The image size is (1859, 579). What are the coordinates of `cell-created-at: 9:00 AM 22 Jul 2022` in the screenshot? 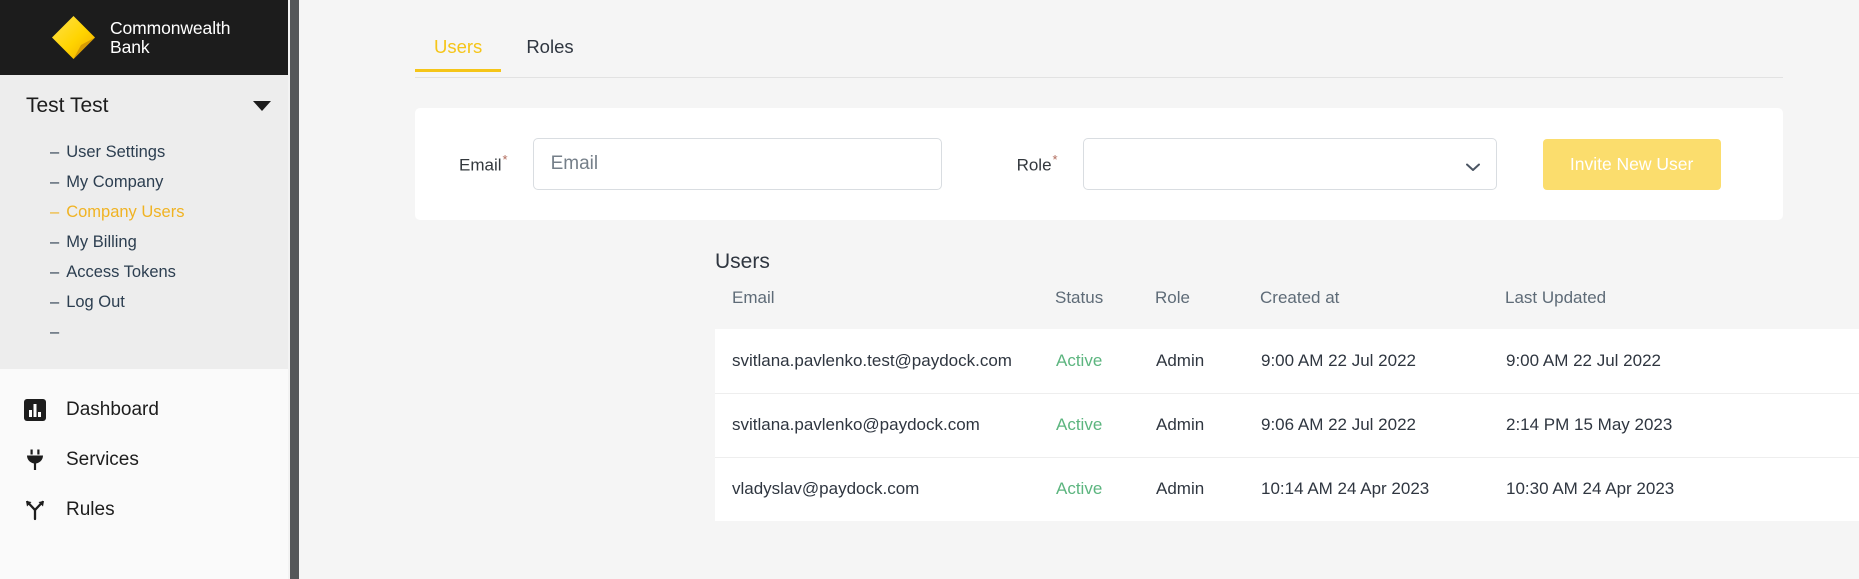 It's located at (1339, 360).